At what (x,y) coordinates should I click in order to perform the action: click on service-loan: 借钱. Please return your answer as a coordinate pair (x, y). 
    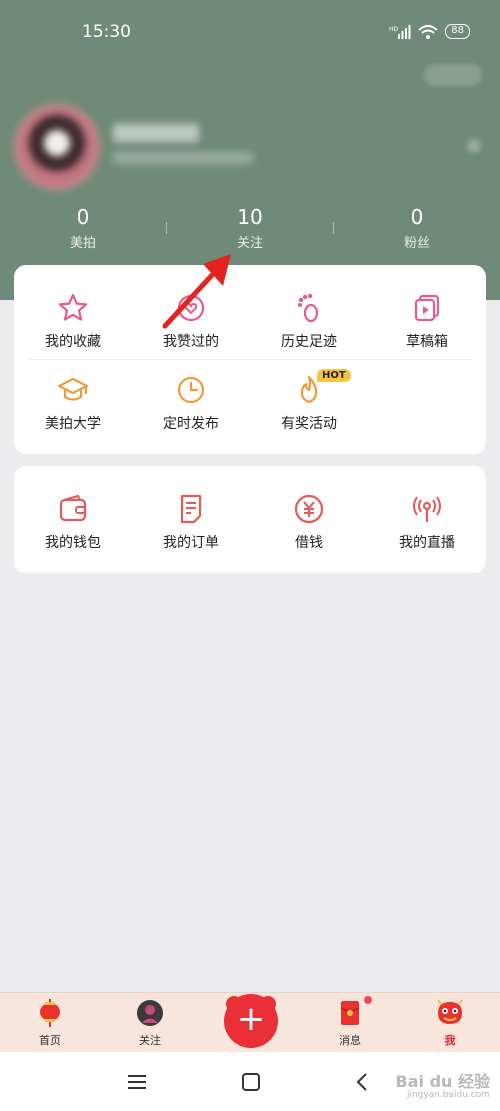
    Looking at the image, I should click on (309, 522).